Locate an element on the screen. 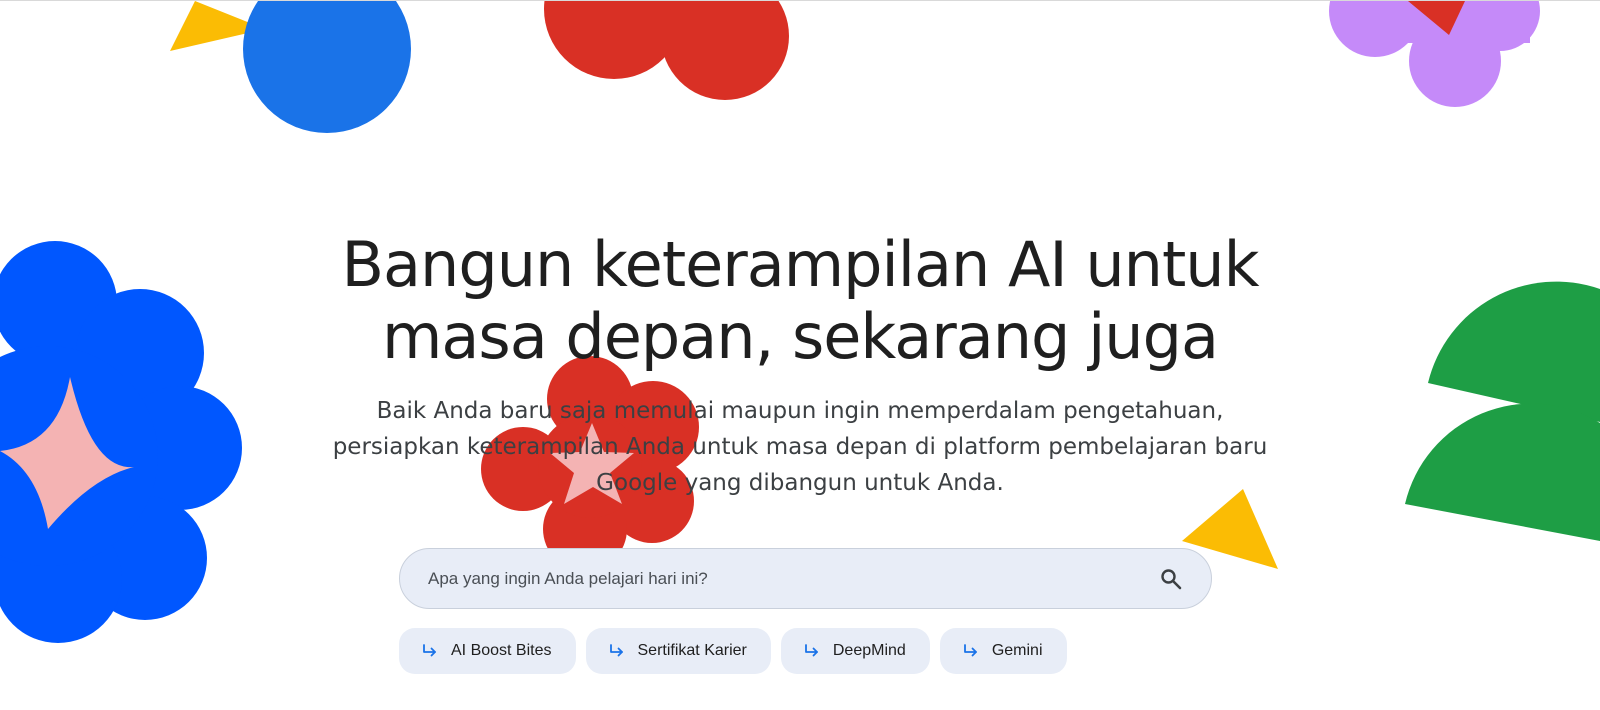 Image resolution: width=1600 pixels, height=710 pixels. top-red-blob-right is located at coordinates (725, 50).